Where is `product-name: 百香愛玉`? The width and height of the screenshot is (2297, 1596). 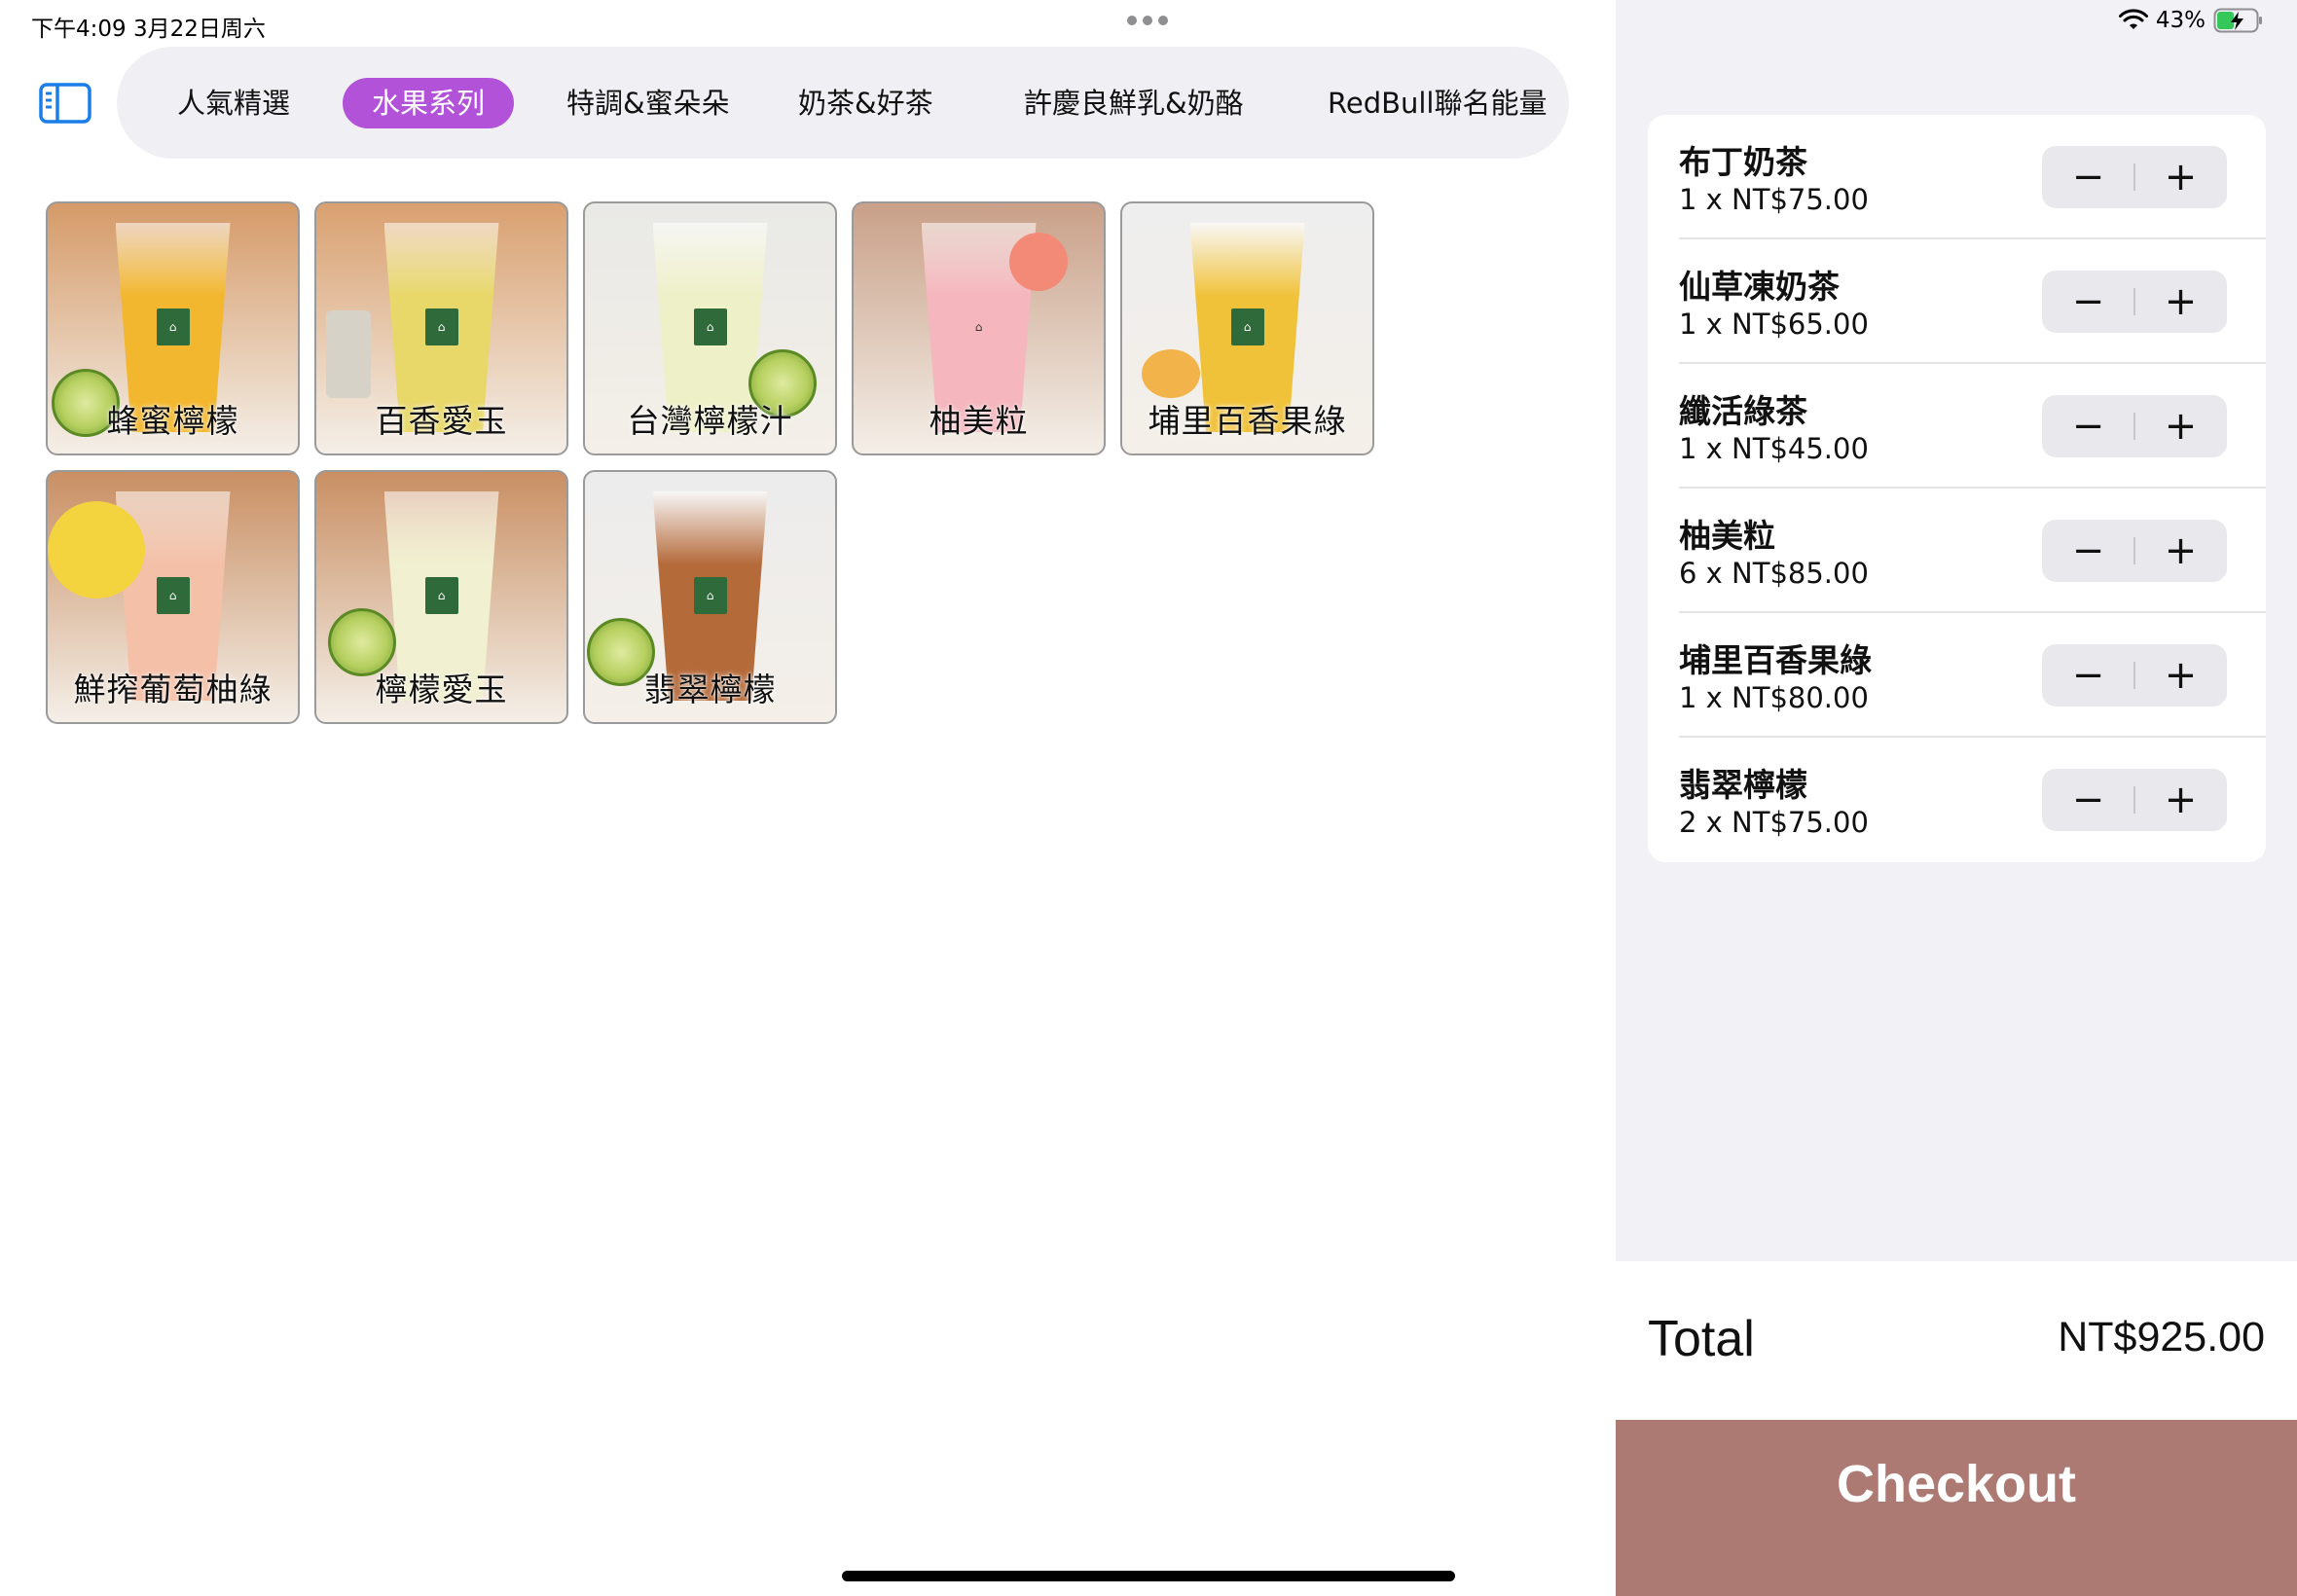 product-name: 百香愛玉 is located at coordinates (441, 421).